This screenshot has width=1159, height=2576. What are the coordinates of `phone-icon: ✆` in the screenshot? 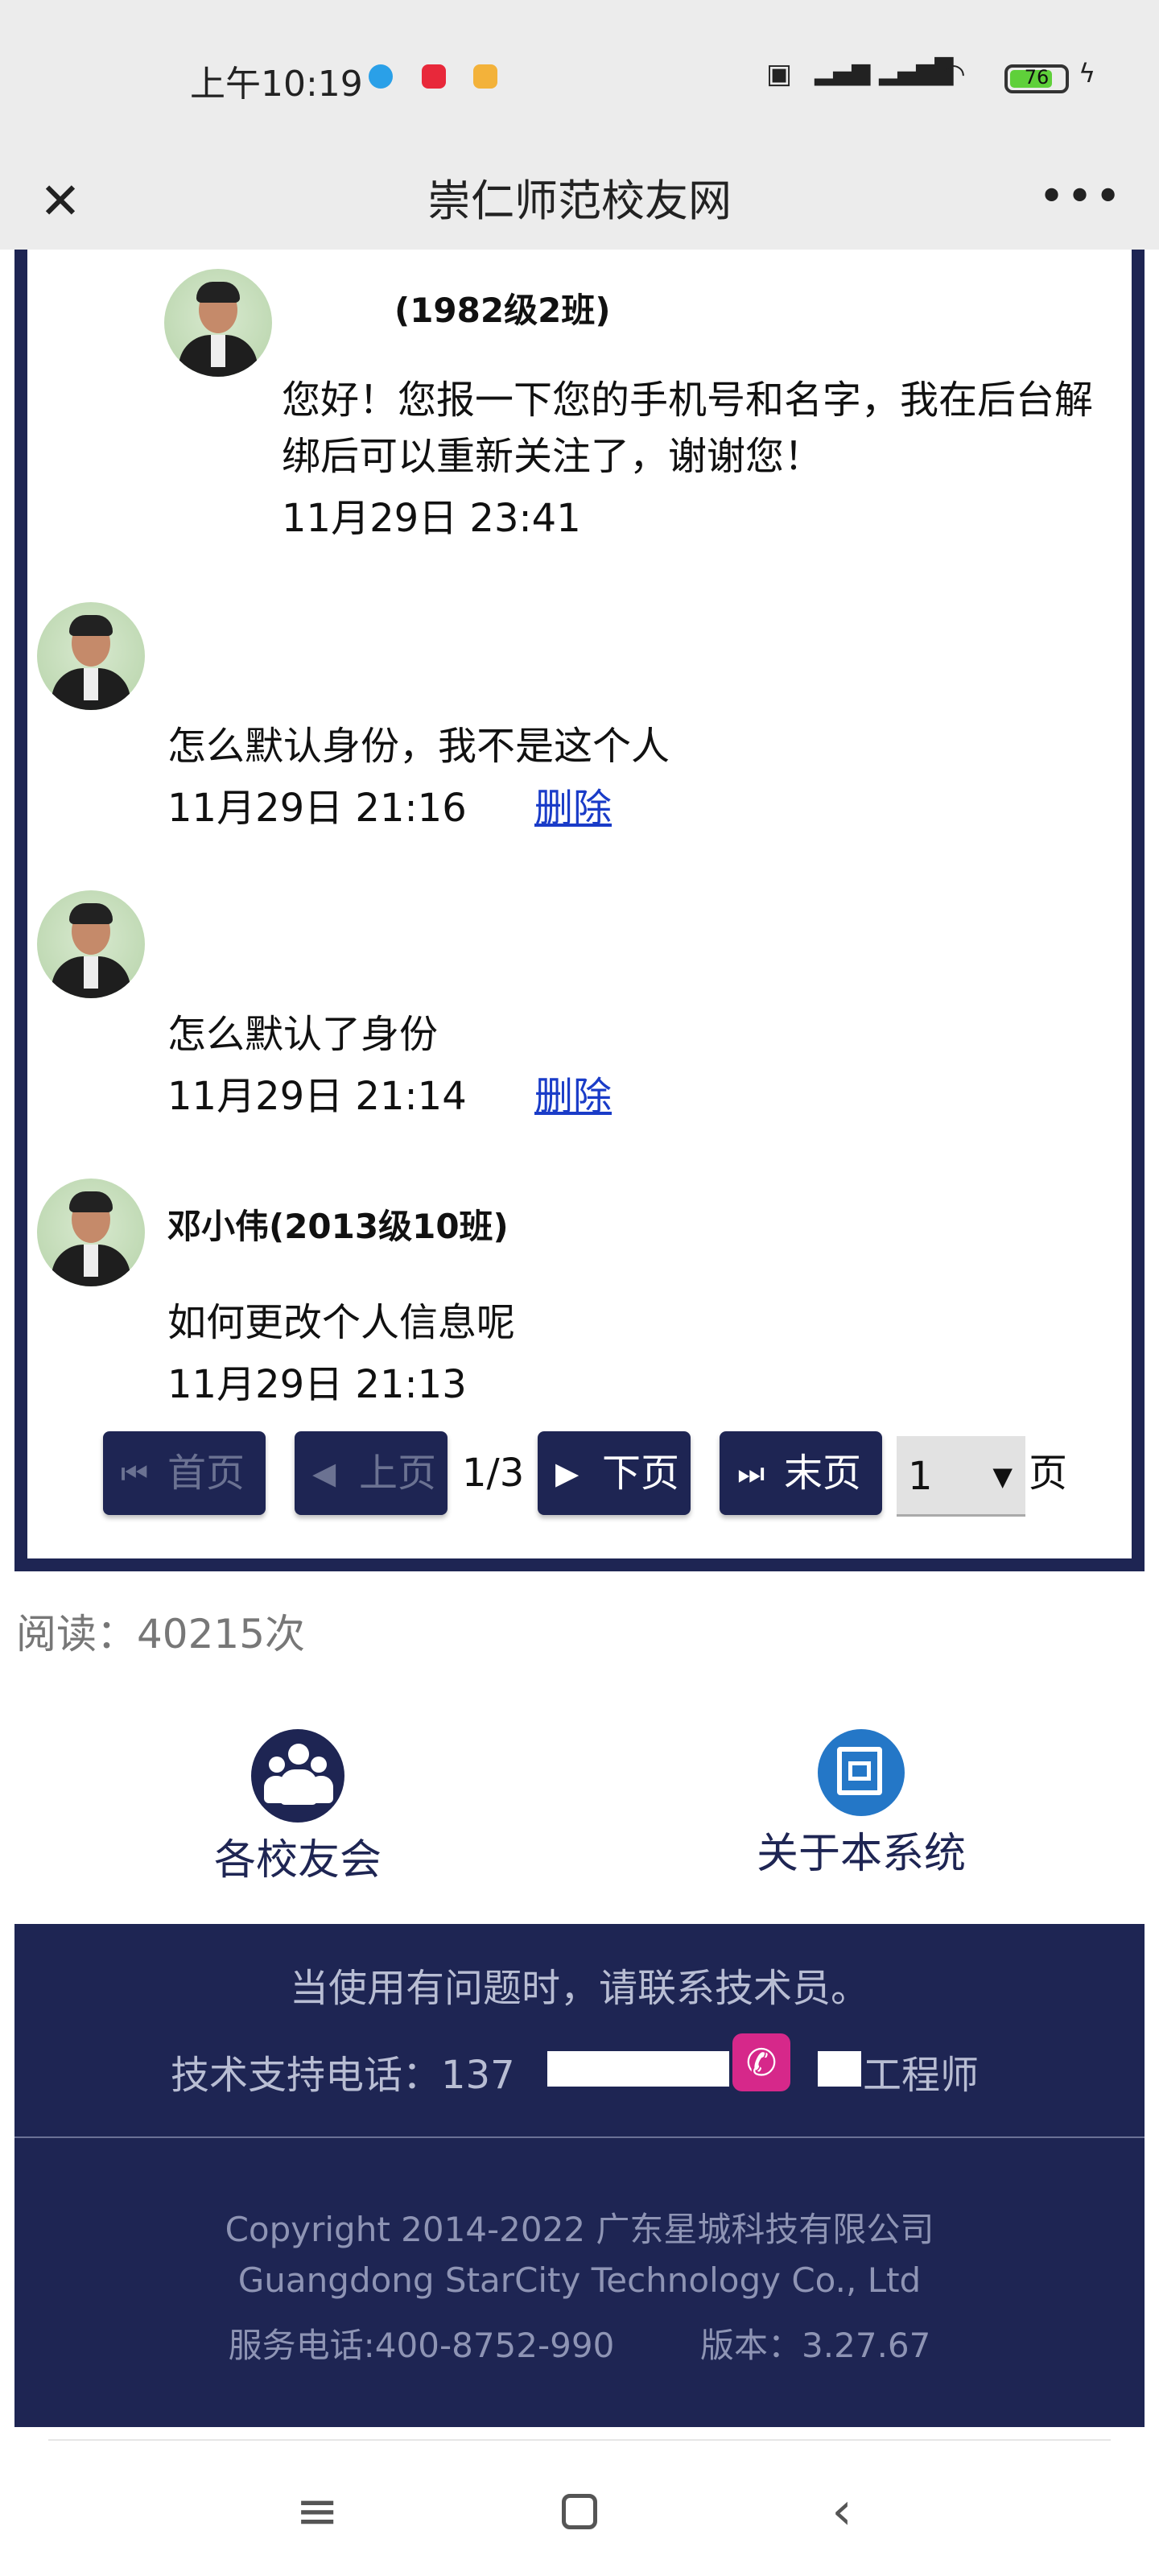 It's located at (761, 2062).